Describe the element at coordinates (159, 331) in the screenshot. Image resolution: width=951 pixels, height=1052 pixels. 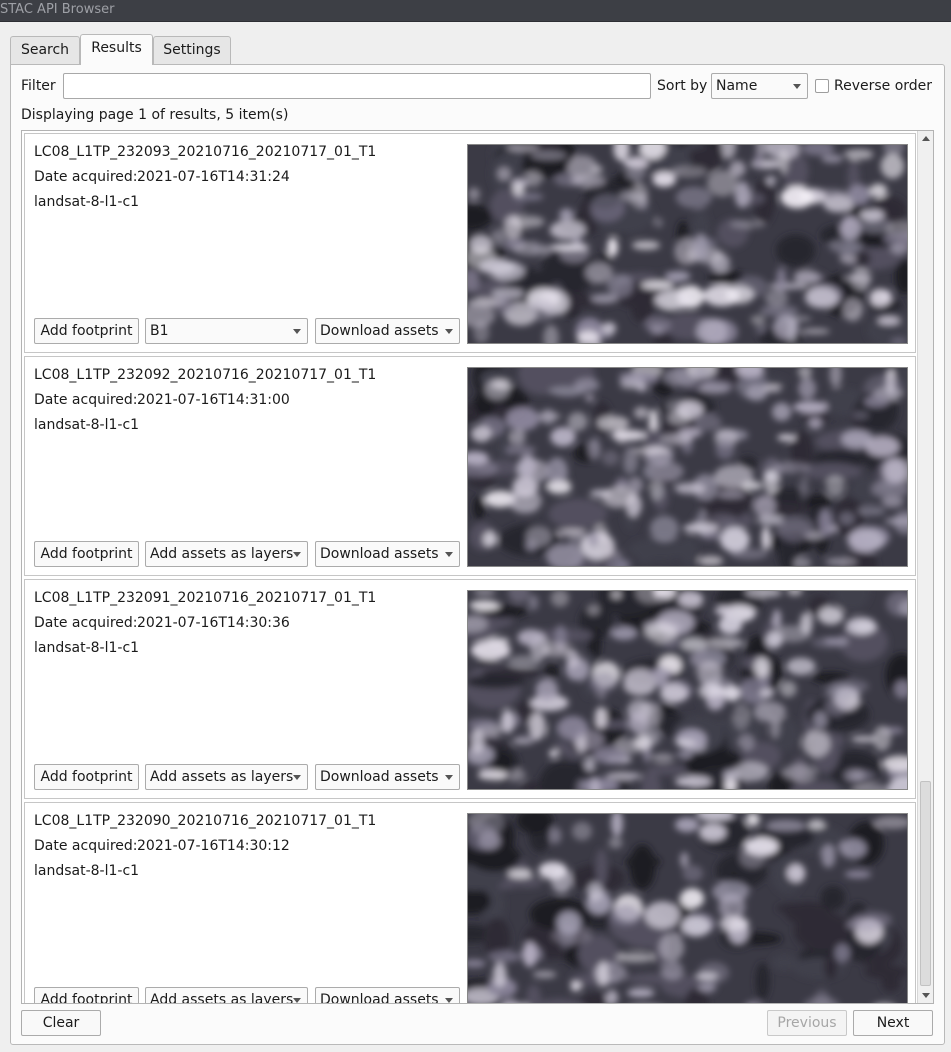
I see `add-assets-select-value: B1` at that location.